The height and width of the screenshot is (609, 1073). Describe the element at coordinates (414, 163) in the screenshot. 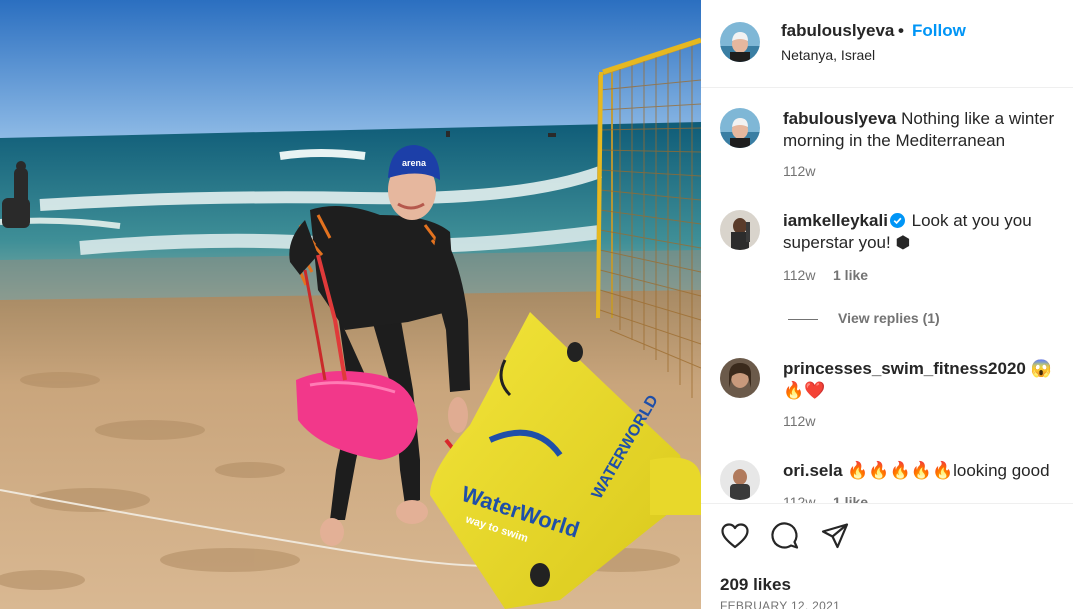

I see `svg-text: arena` at that location.